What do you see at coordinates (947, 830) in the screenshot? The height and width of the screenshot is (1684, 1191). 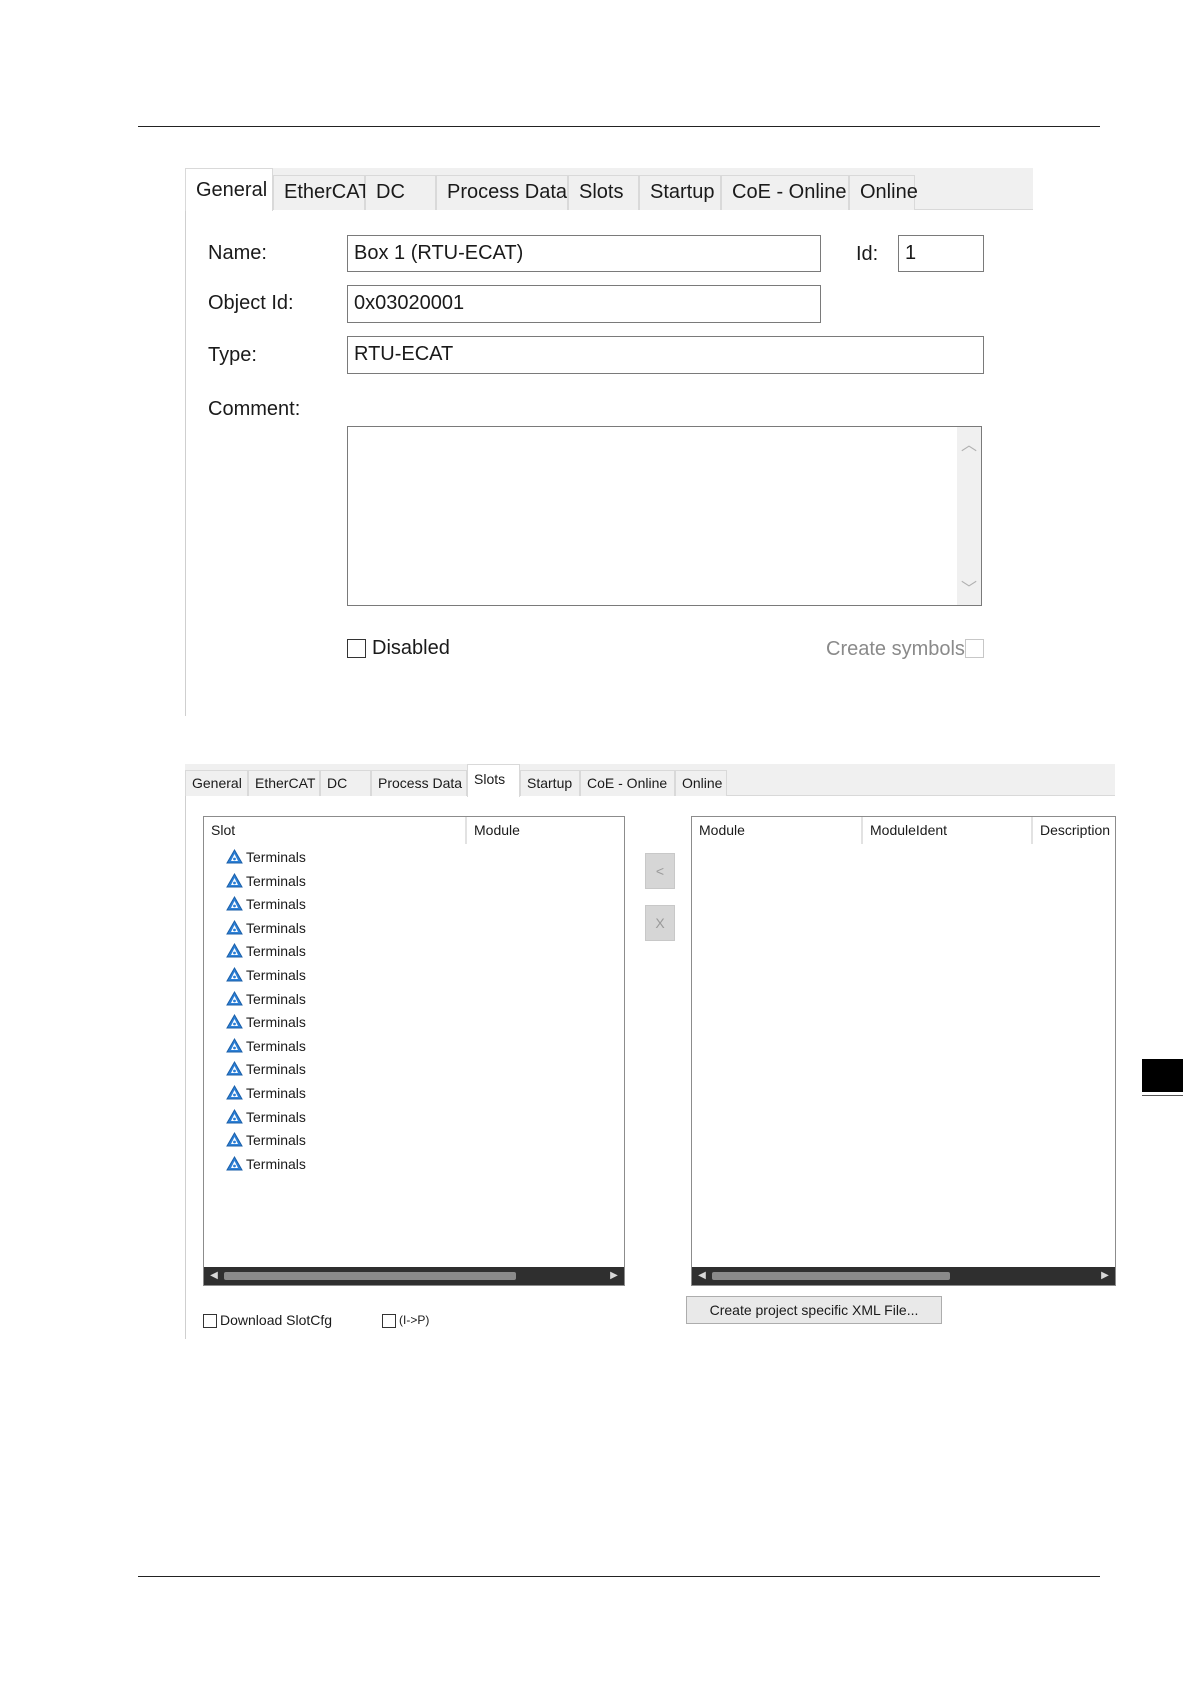 I see `column-header-moduleident: ModuleIdent` at bounding box center [947, 830].